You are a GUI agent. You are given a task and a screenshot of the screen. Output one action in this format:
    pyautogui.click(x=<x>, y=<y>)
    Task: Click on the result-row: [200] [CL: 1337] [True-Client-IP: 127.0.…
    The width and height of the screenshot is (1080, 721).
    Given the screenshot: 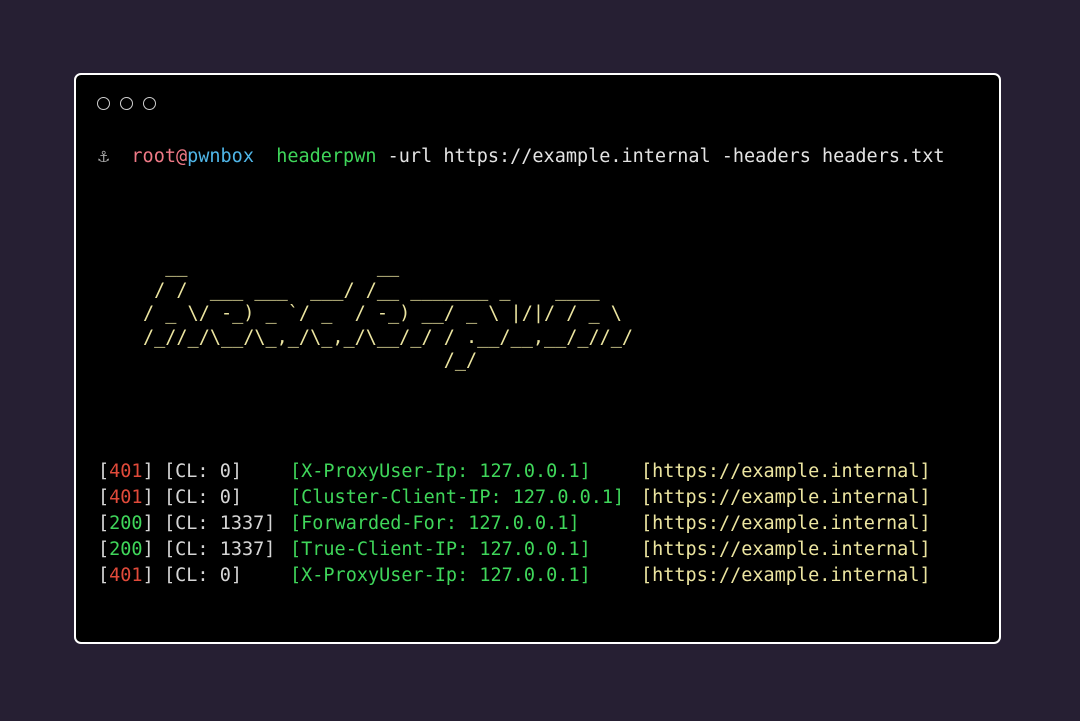 What is the action you would take?
    pyautogui.click(x=514, y=550)
    